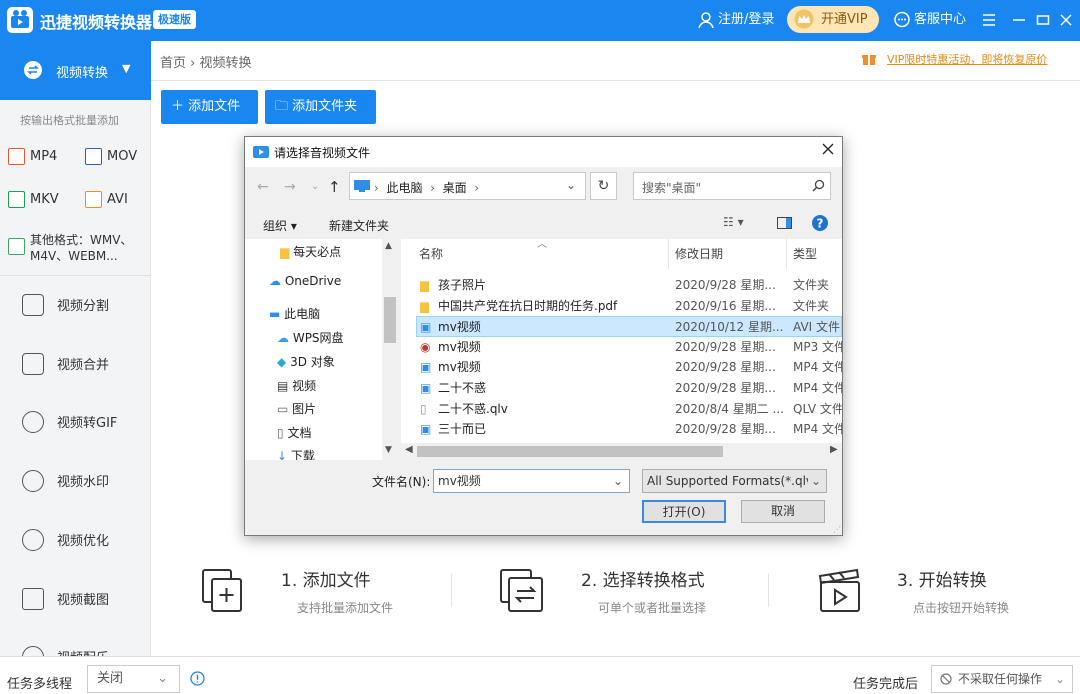 The image size is (1080, 694). Describe the element at coordinates (629, 409) in the screenshot. I see `file-row: ▯ 二十不惑.qlv 2020/8/4 星期二 ... QLV 文件` at that location.